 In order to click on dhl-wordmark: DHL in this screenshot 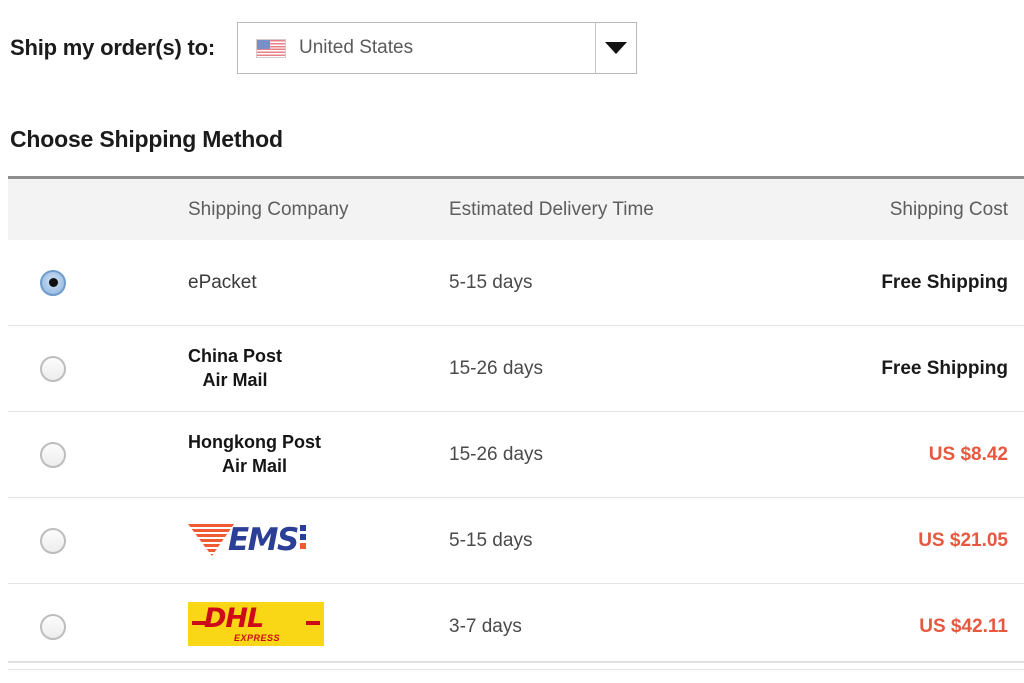, I will do `click(234, 618)`.